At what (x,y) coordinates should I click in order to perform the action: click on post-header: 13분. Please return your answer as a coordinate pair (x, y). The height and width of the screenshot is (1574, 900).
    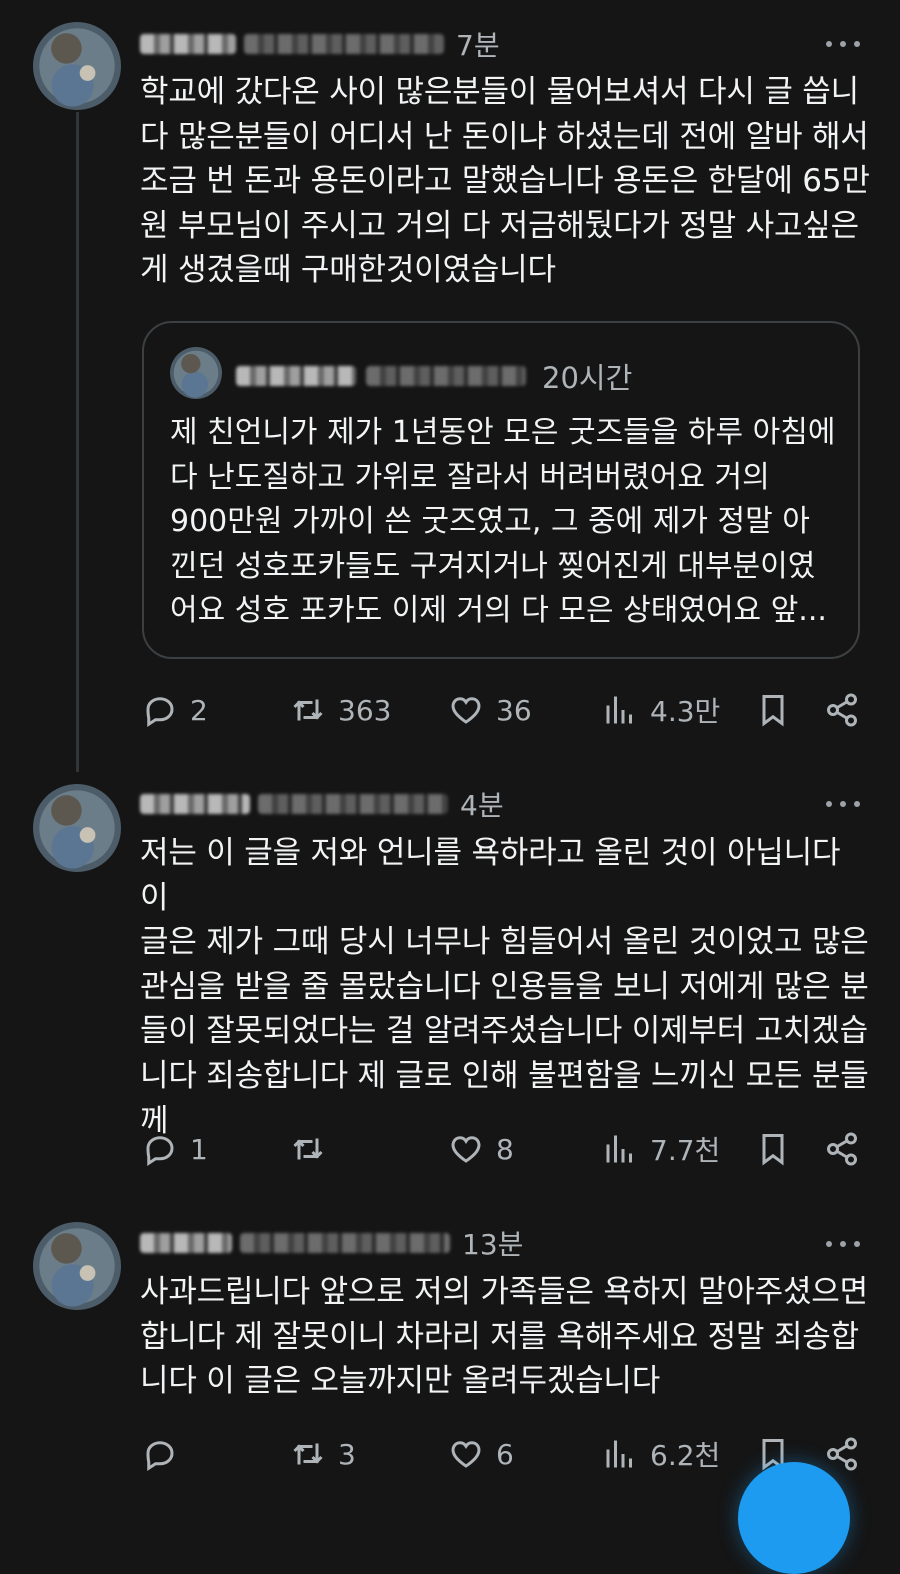
    Looking at the image, I should click on (331, 1243).